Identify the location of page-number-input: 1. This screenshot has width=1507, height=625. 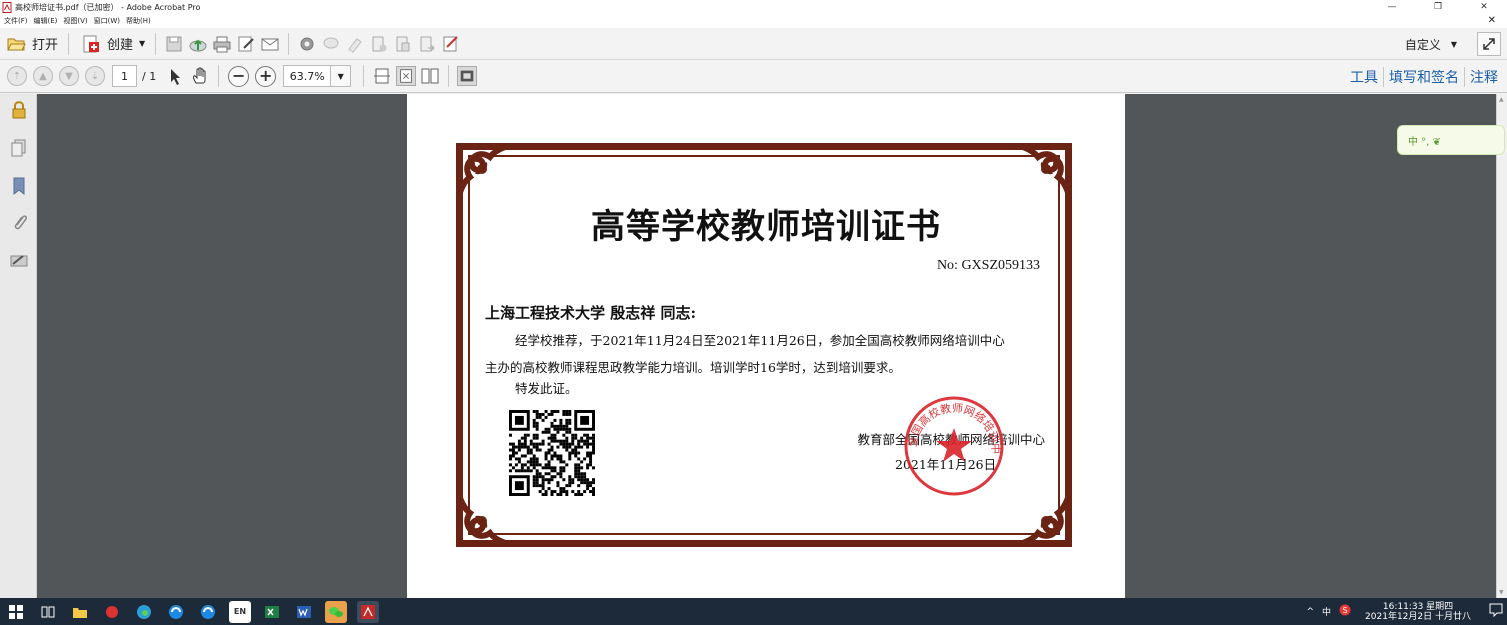
(124, 76).